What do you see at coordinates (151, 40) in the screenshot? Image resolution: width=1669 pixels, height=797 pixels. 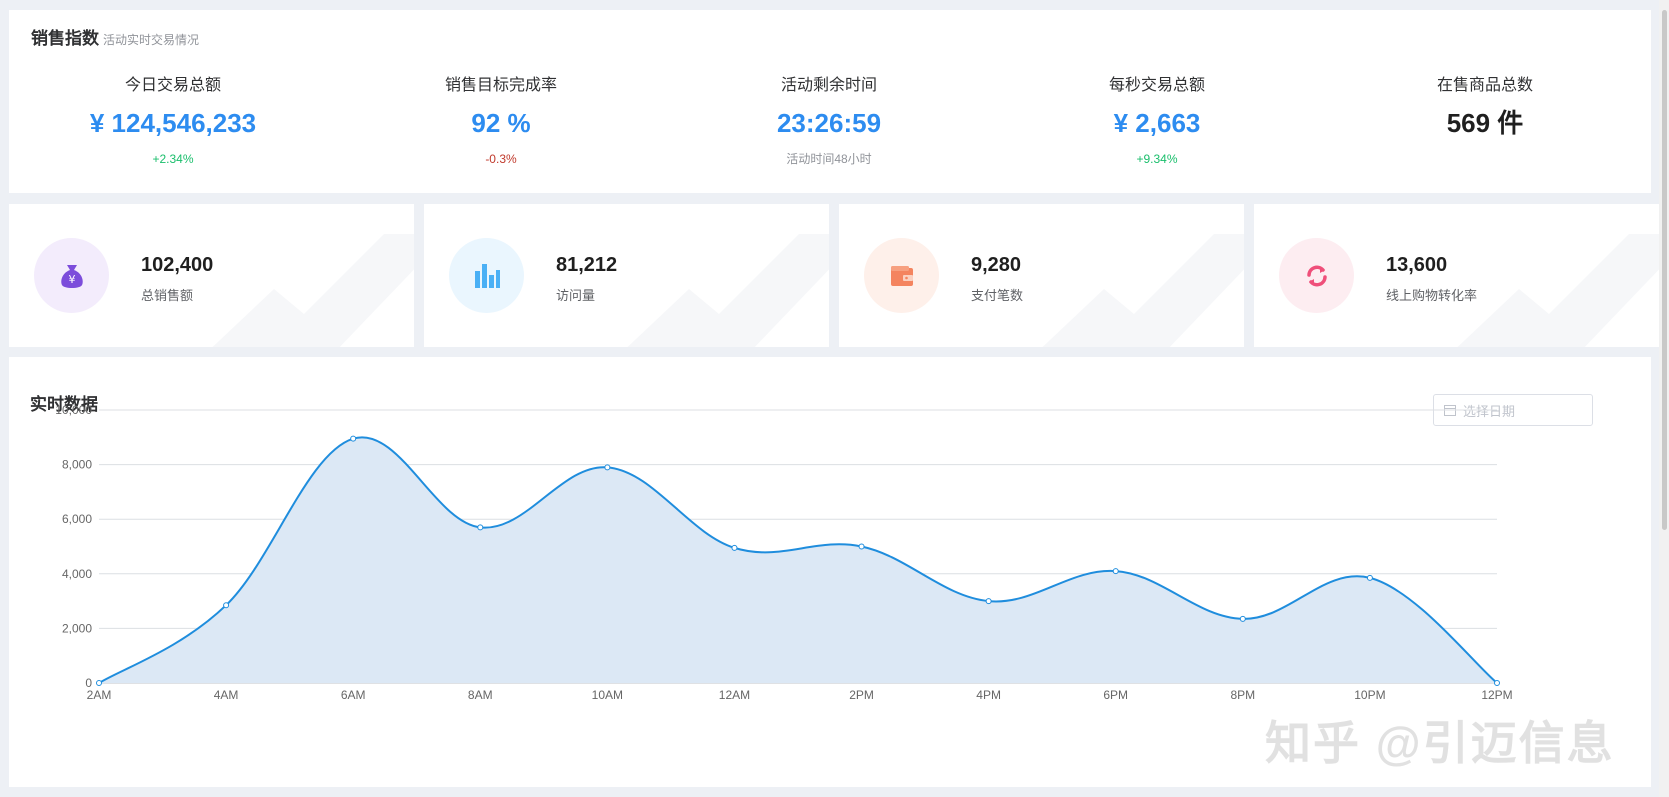 I see `sales-index-subtitle: 活动实时交易情况` at bounding box center [151, 40].